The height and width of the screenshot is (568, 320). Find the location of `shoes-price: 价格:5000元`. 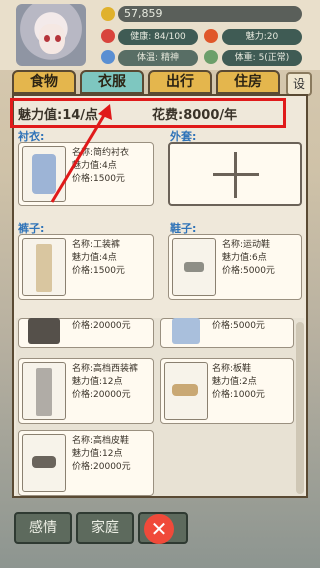

shoes-price: 价格:5000元 is located at coordinates (248, 271).